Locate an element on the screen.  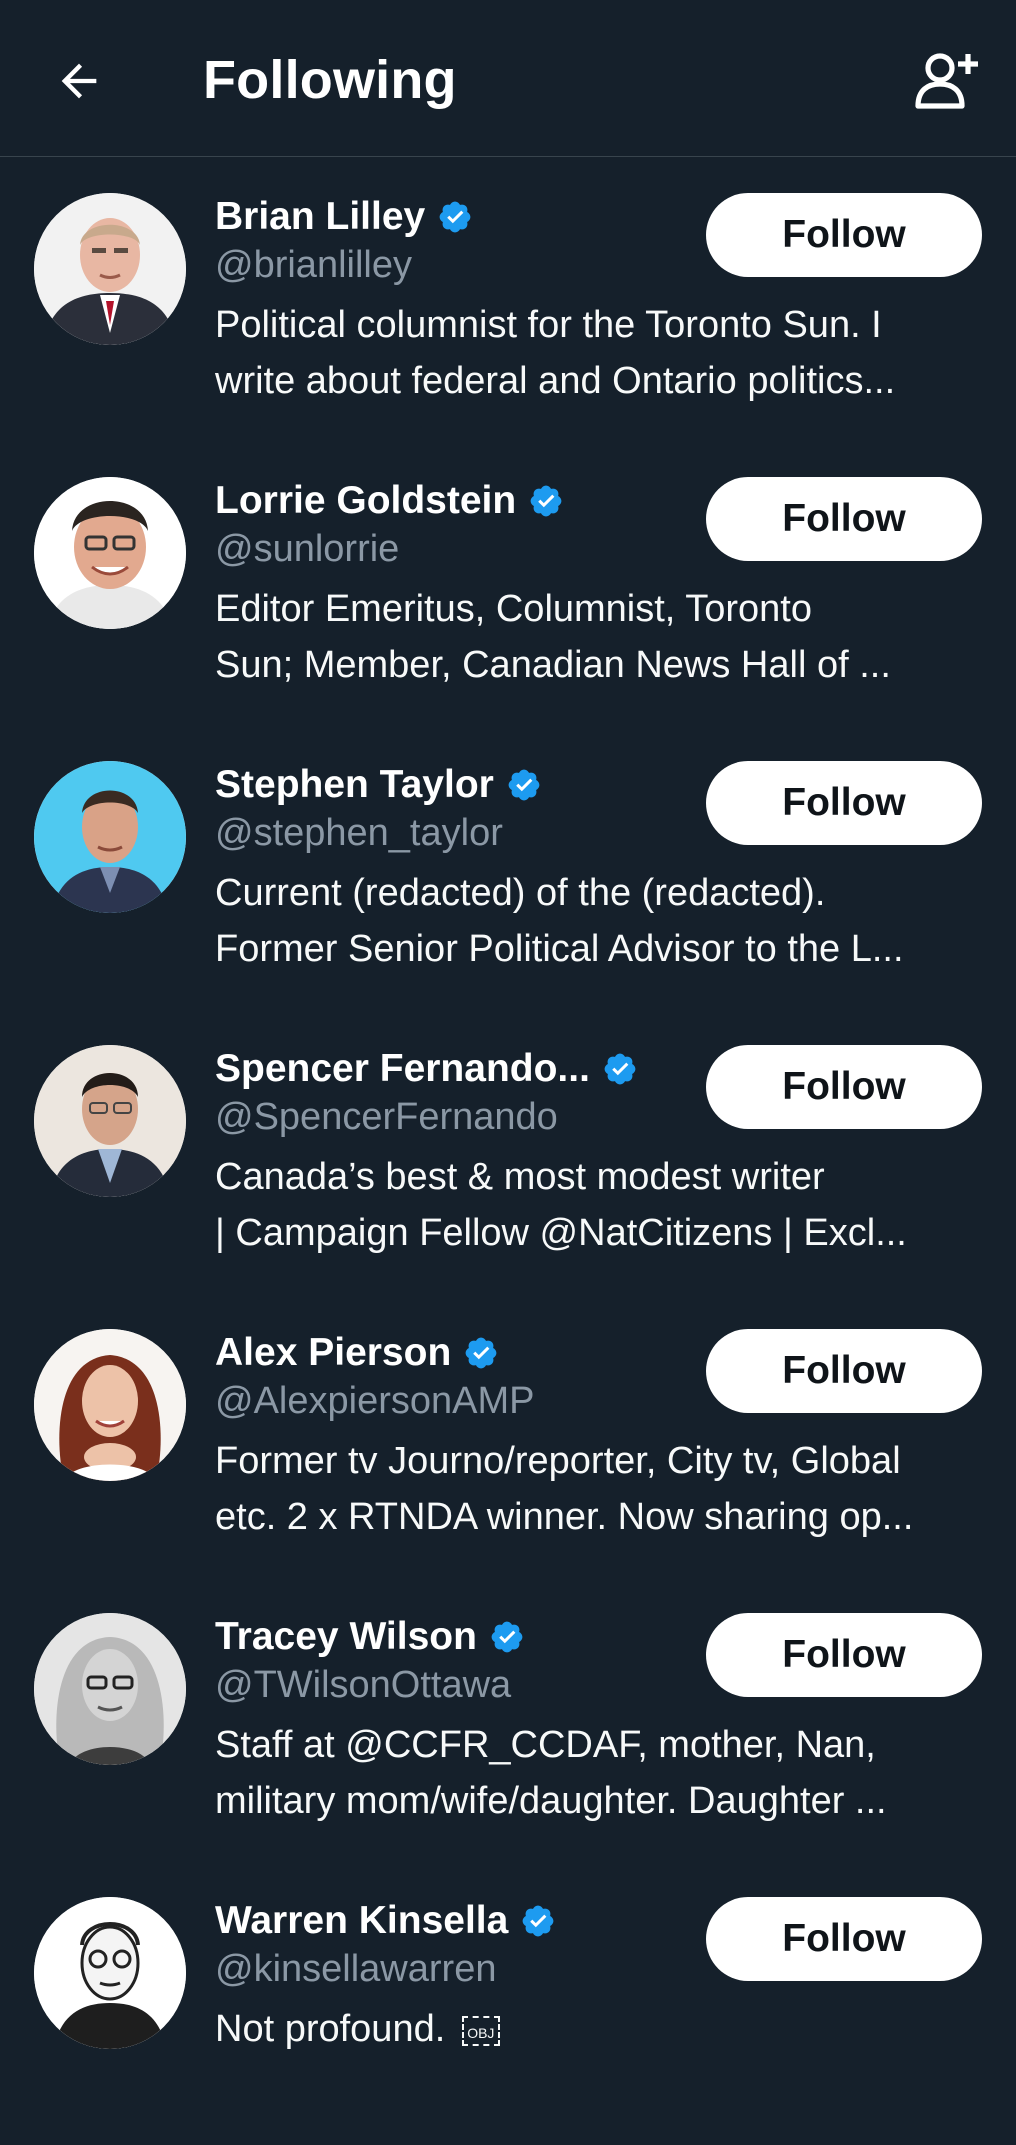
arrow-left-icon is located at coordinates (79, 81).